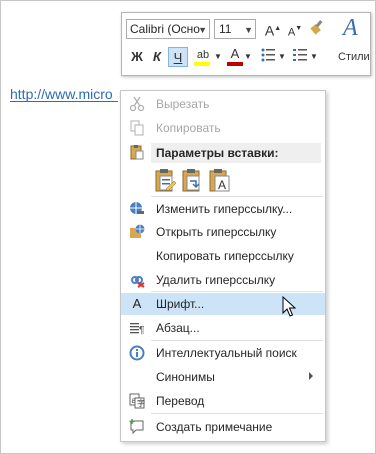 This screenshot has width=376, height=454. What do you see at coordinates (223, 377) in the screenshot?
I see `menu-item-synonyms: Синонимы` at bounding box center [223, 377].